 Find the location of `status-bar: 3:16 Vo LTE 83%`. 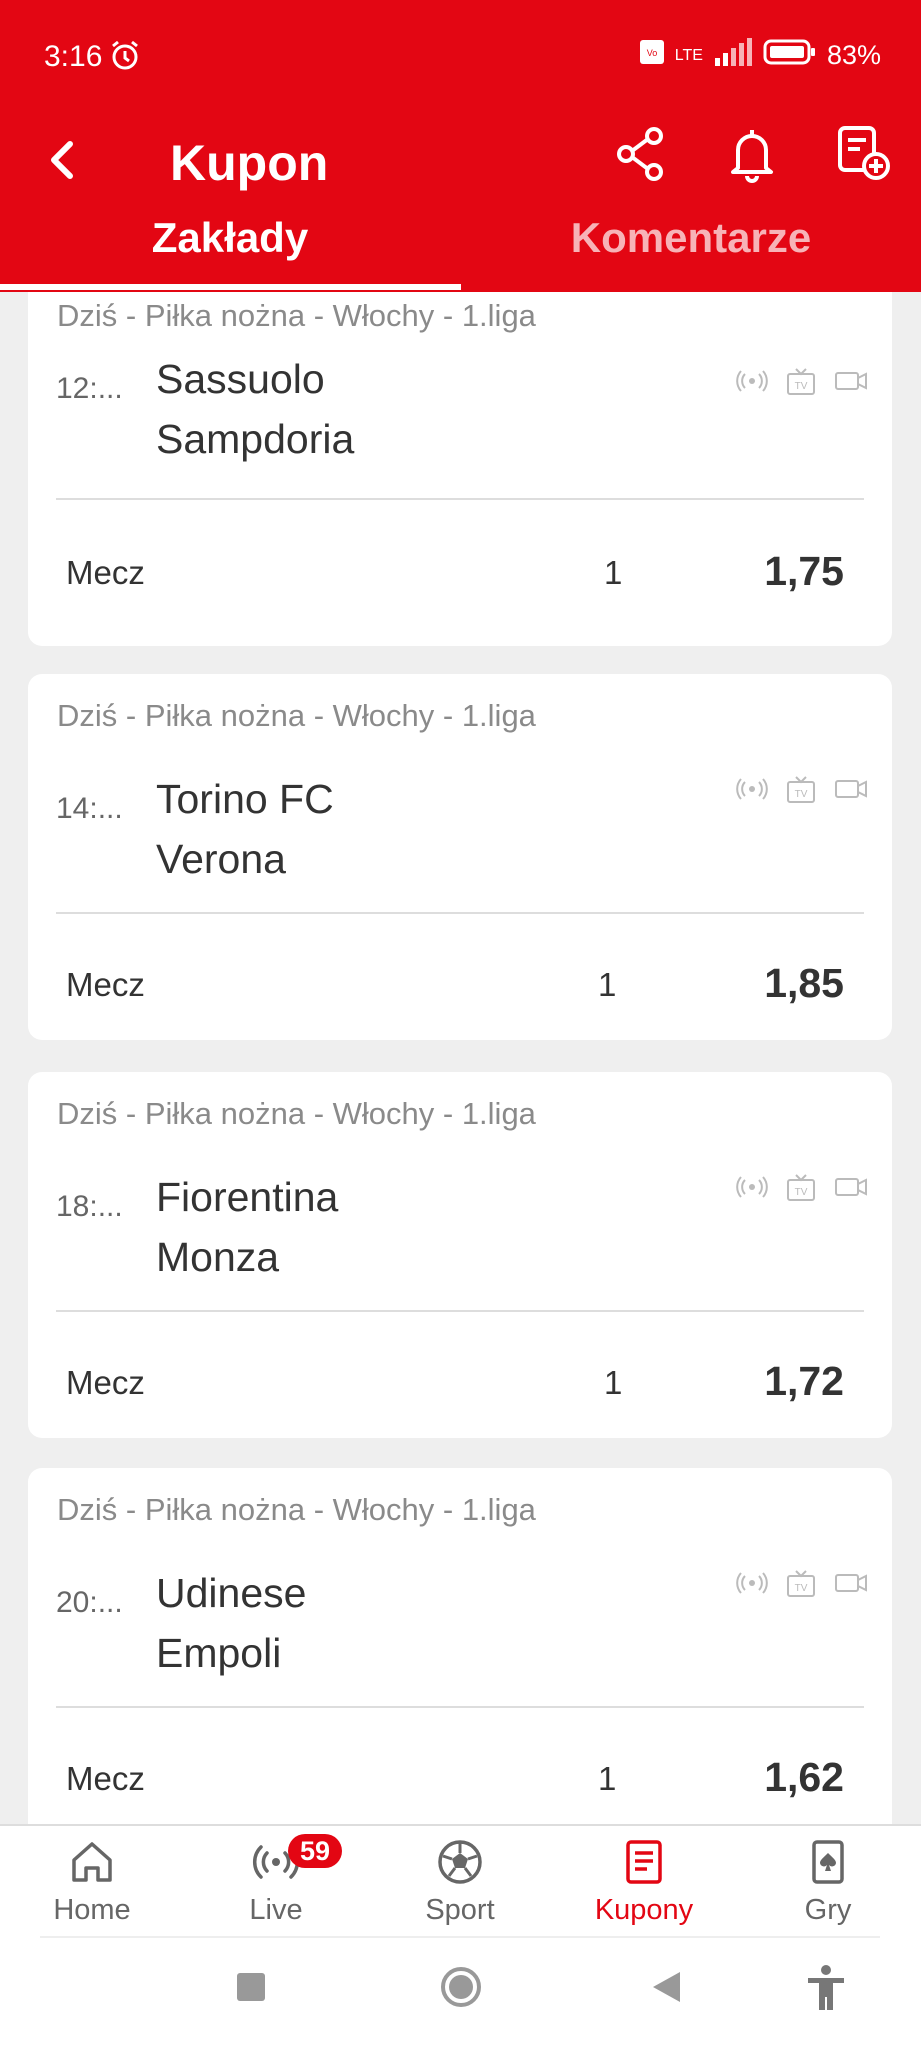

status-bar: 3:16 Vo LTE 83% is located at coordinates (460, 56).